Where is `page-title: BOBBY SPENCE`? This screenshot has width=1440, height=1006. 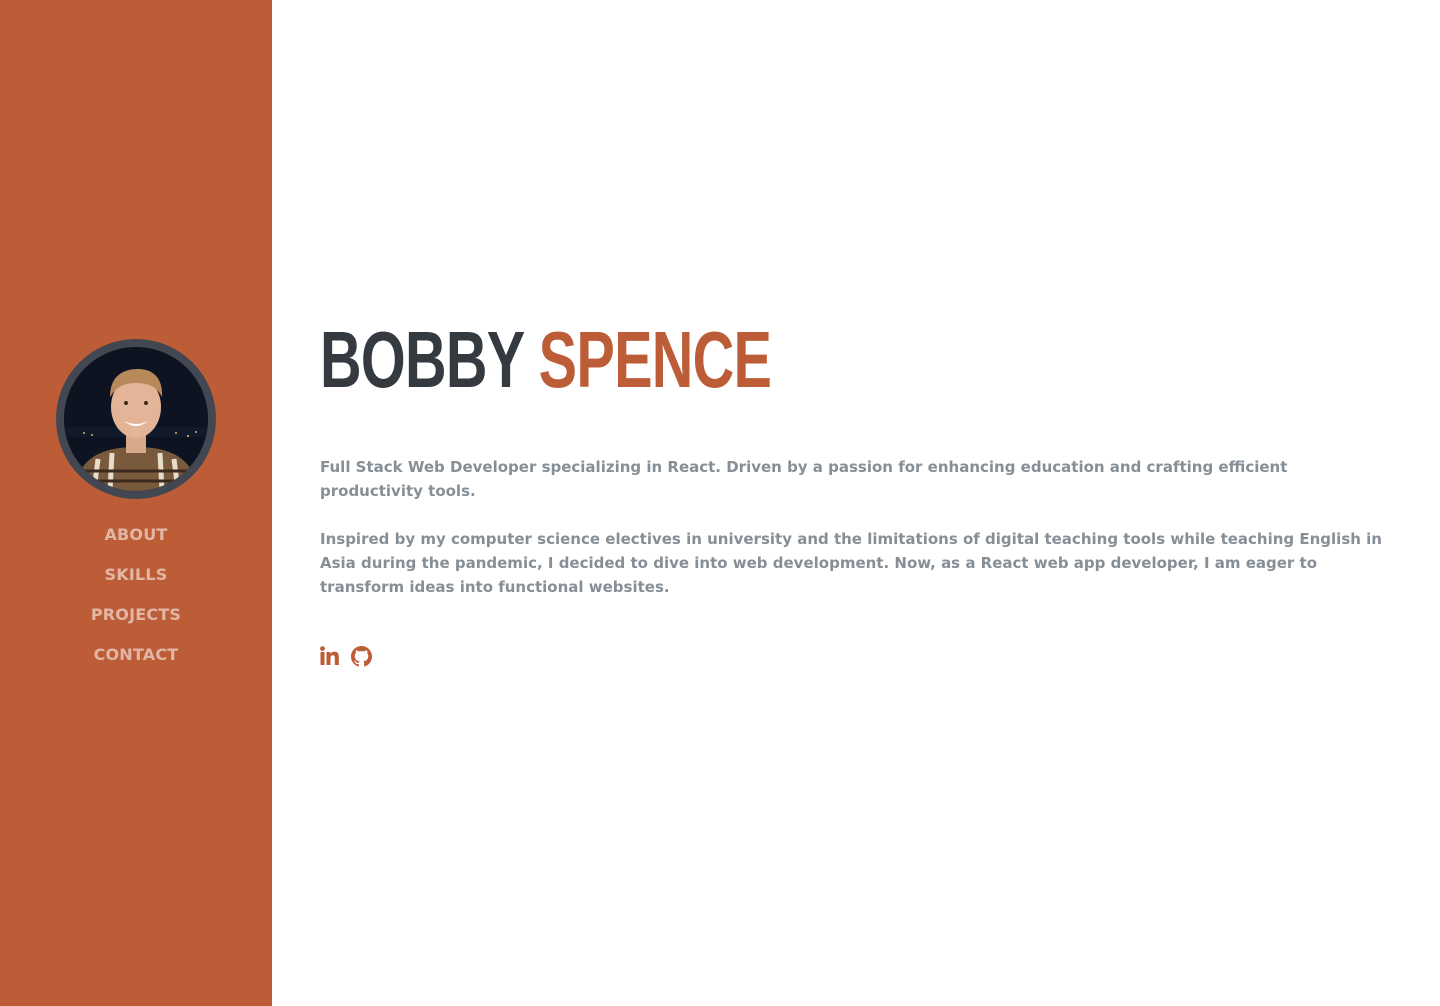
page-title: BOBBY SPENCE is located at coordinates (546, 360).